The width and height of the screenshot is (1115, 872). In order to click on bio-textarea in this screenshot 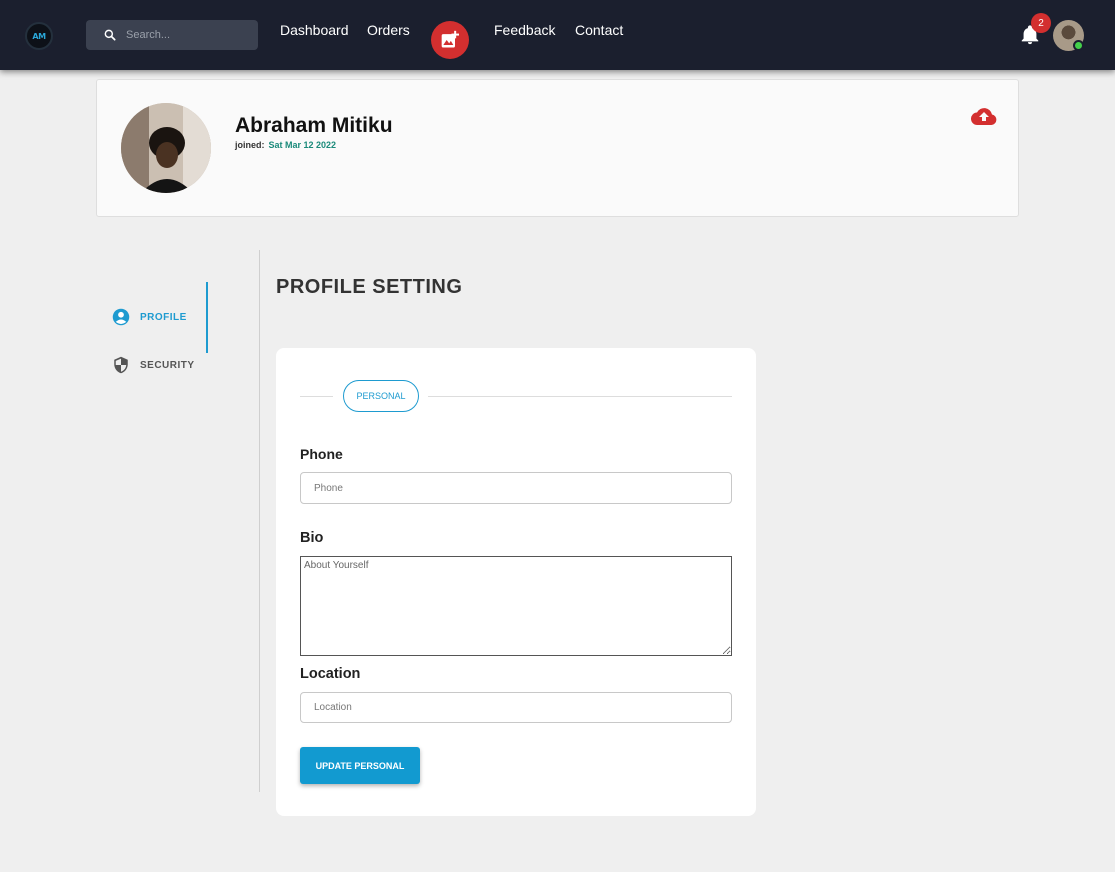, I will do `click(516, 606)`.